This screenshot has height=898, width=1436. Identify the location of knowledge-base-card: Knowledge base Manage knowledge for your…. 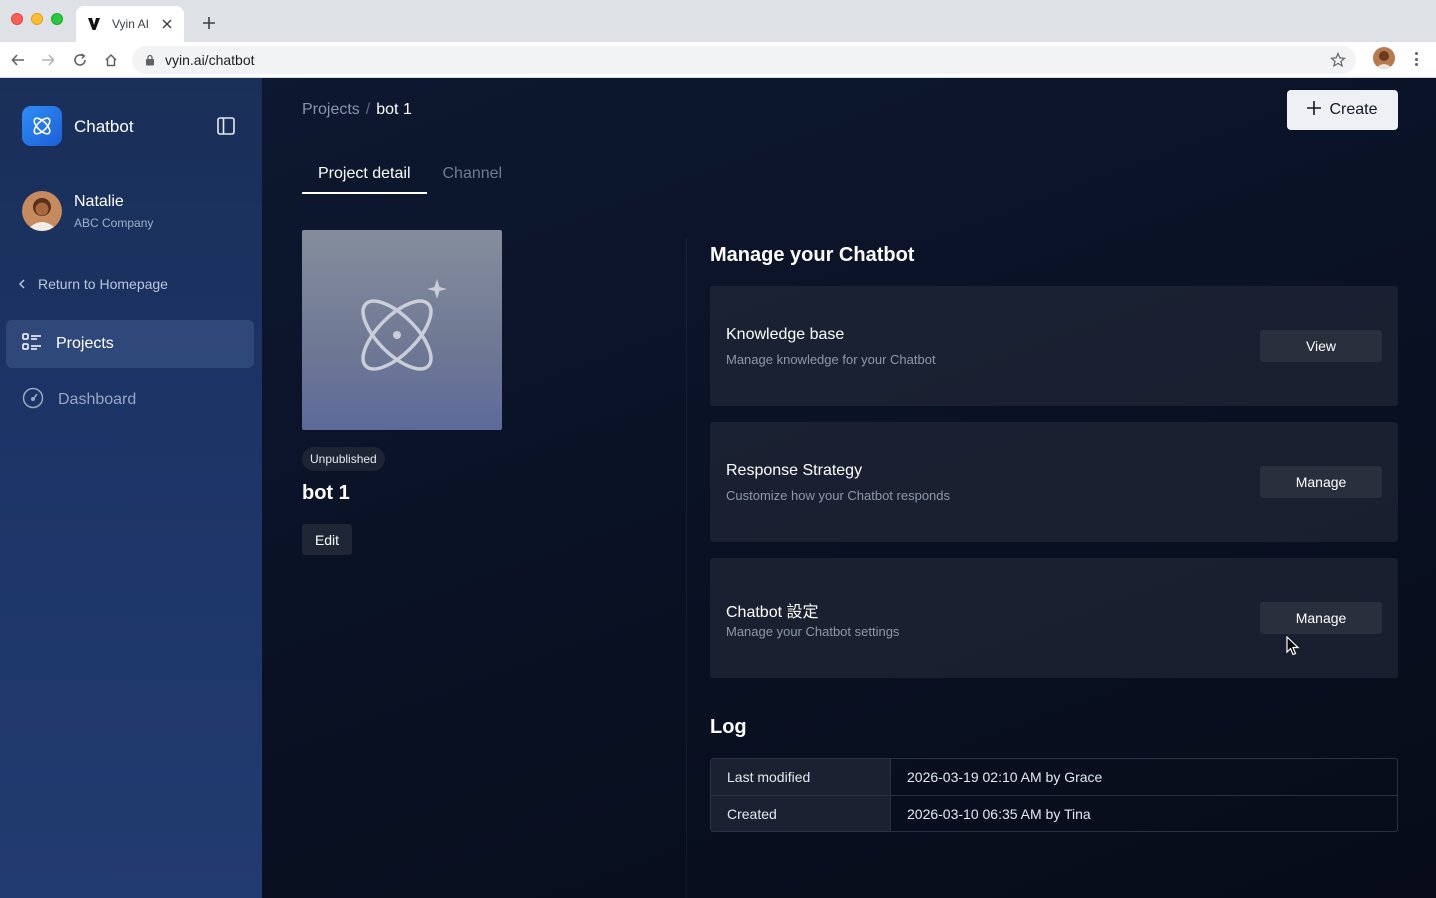
(1054, 346).